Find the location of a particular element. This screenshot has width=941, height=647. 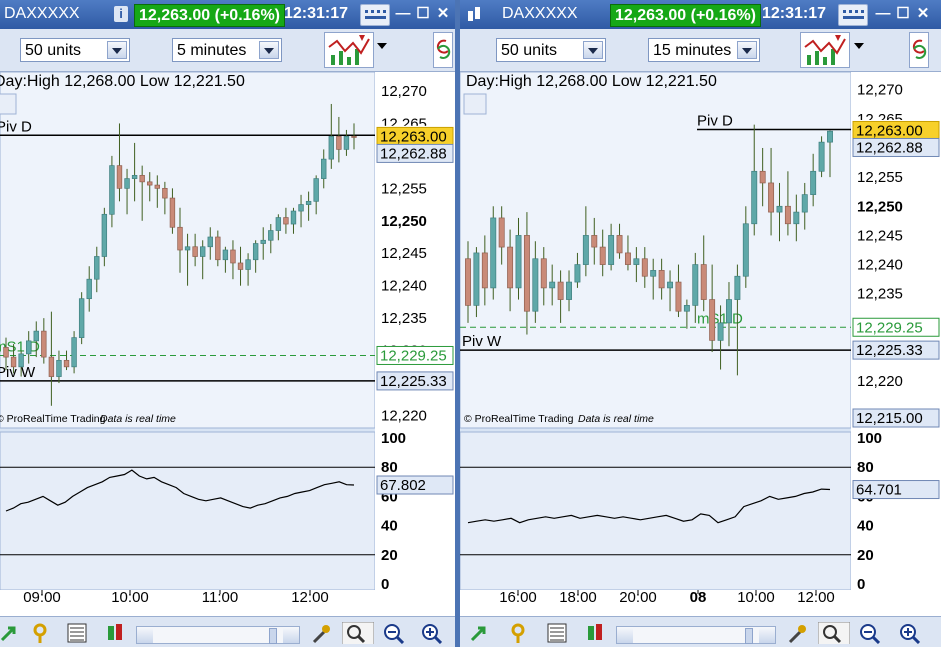

time-axis-label: 20:00 is located at coordinates (638, 597).